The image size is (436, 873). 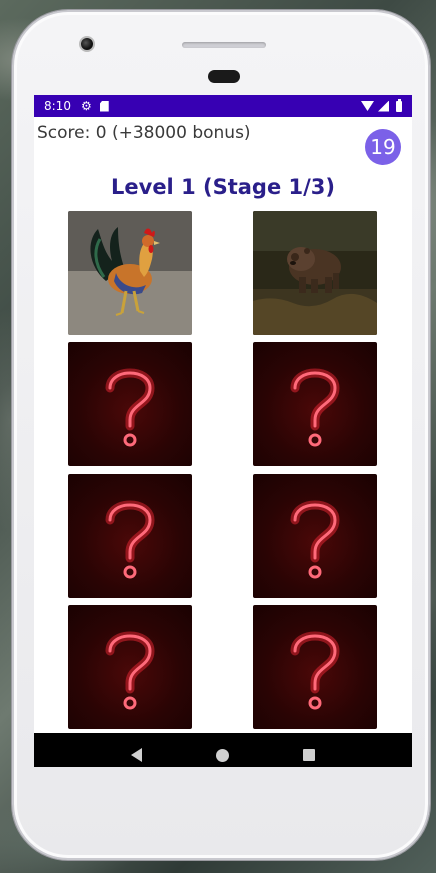 I want to click on bear-image, so click(x=315, y=273).